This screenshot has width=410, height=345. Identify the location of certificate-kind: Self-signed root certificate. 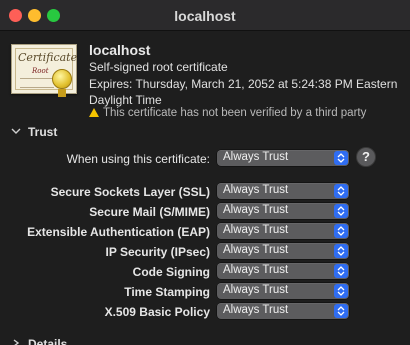
(158, 67).